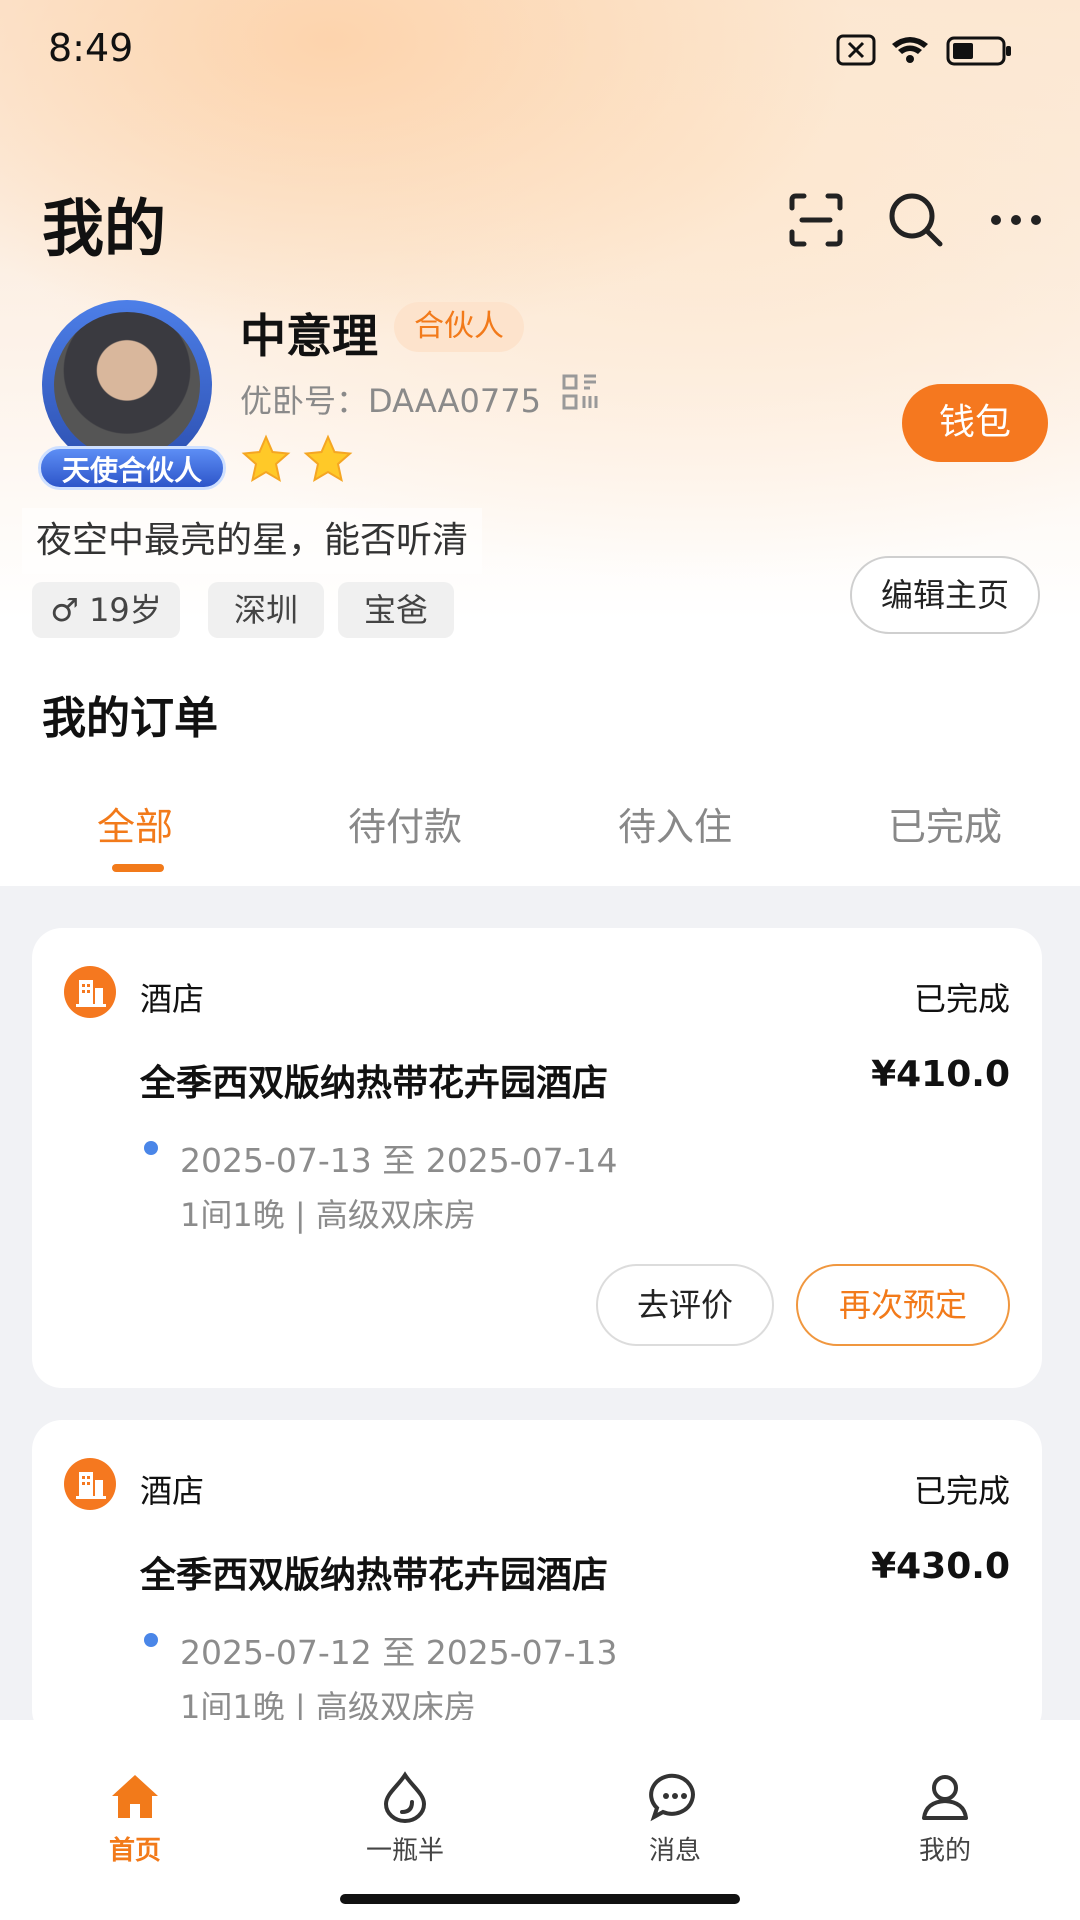 The image size is (1080, 1920). What do you see at coordinates (674, 1851) in the screenshot?
I see `nav-label: 消息` at bounding box center [674, 1851].